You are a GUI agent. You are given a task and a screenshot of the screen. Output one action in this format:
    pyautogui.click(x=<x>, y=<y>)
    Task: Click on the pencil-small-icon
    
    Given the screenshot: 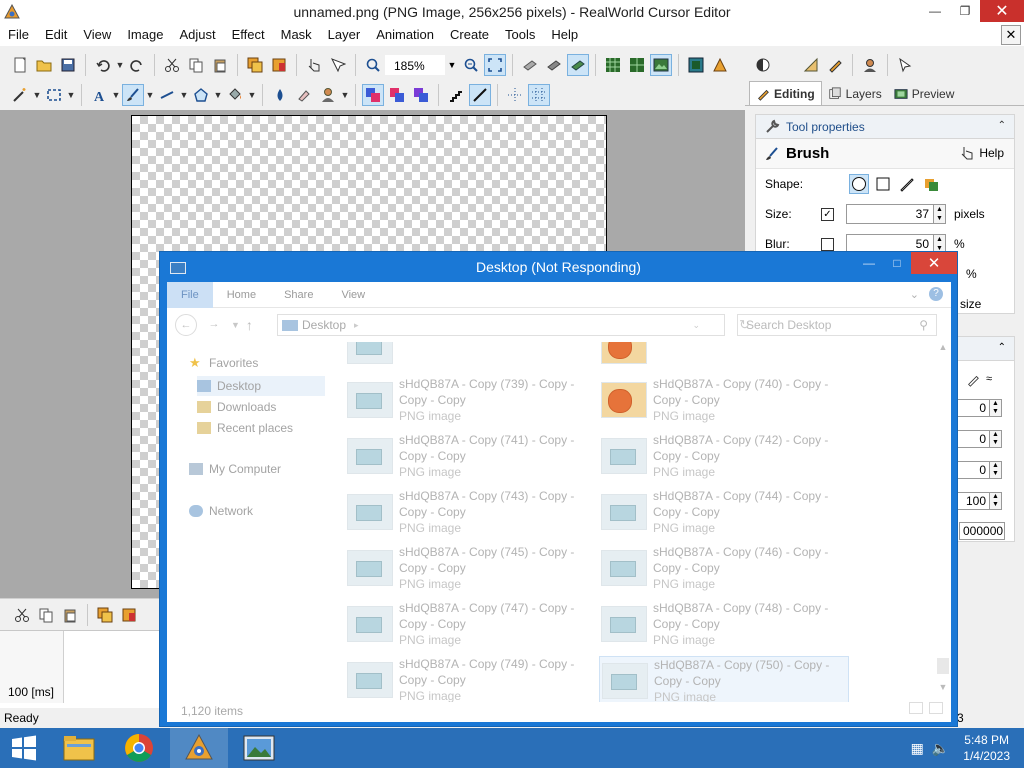 What is the action you would take?
    pyautogui.click(x=973, y=381)
    